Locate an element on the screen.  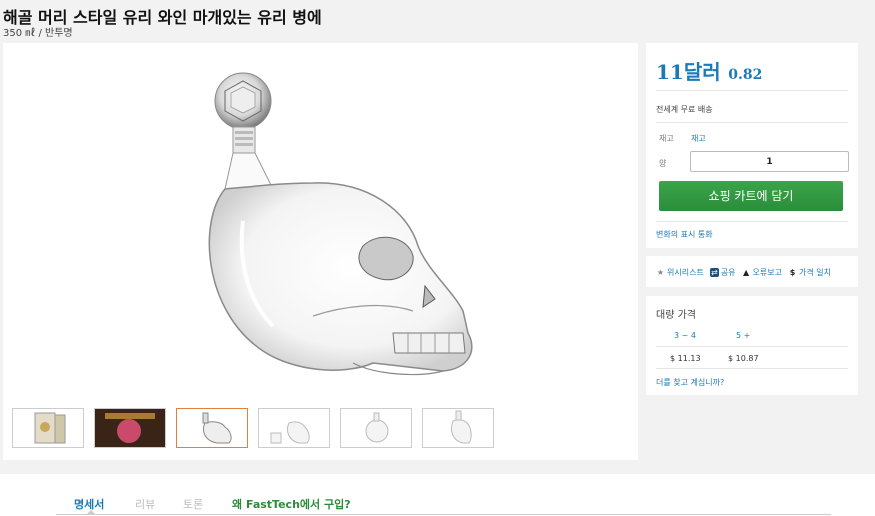
warning-icon: ▲ is located at coordinates (746, 272).